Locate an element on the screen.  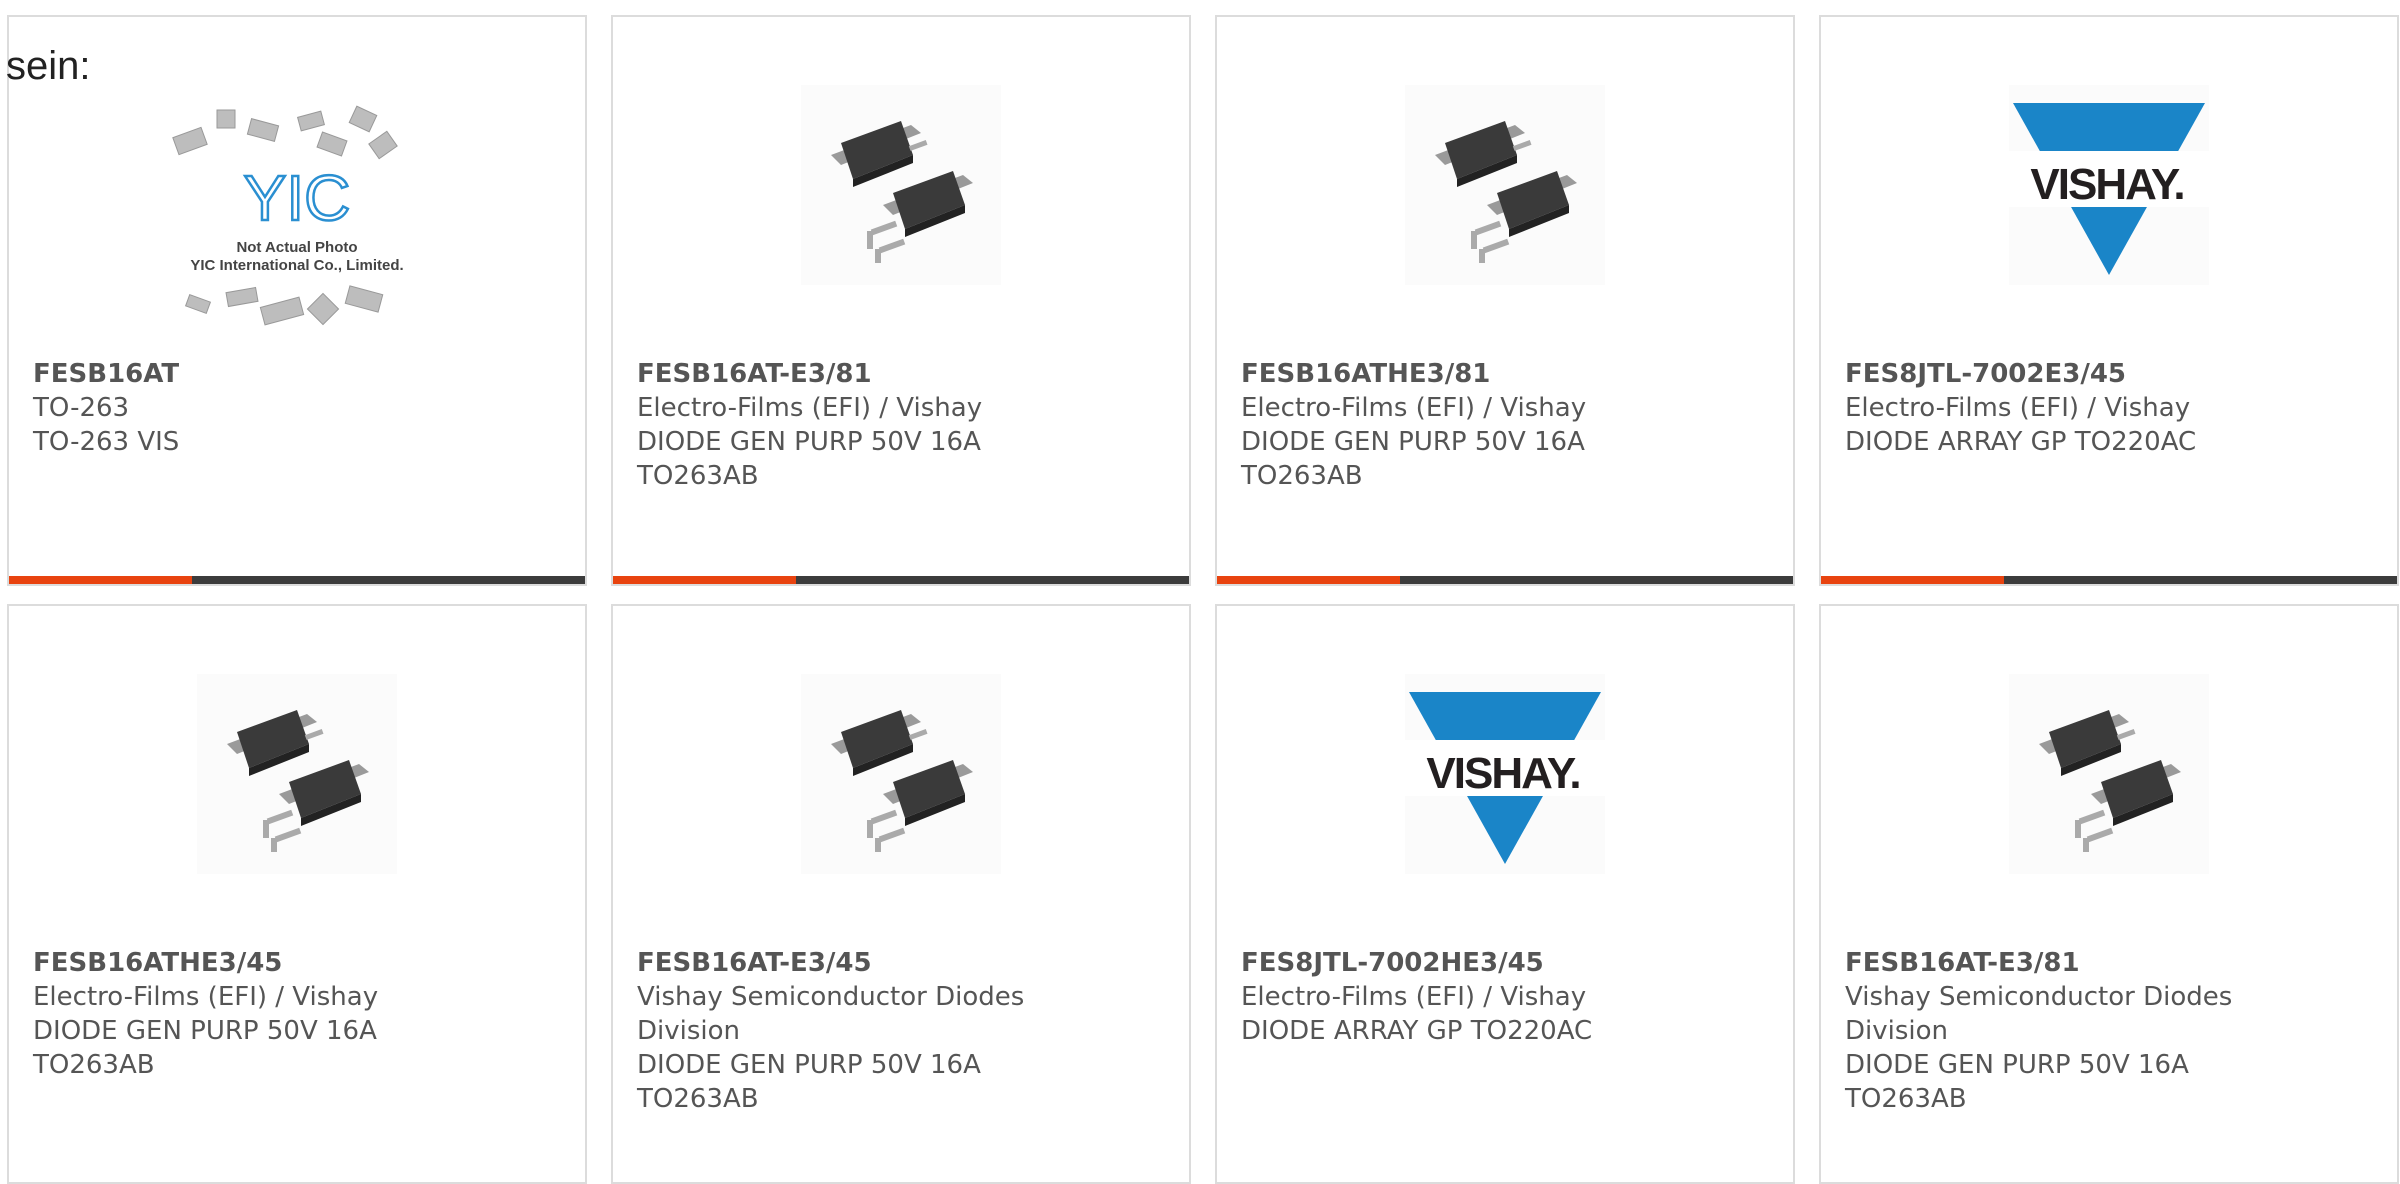
part-number: FESB16AT-E3/45 is located at coordinates (754, 963).